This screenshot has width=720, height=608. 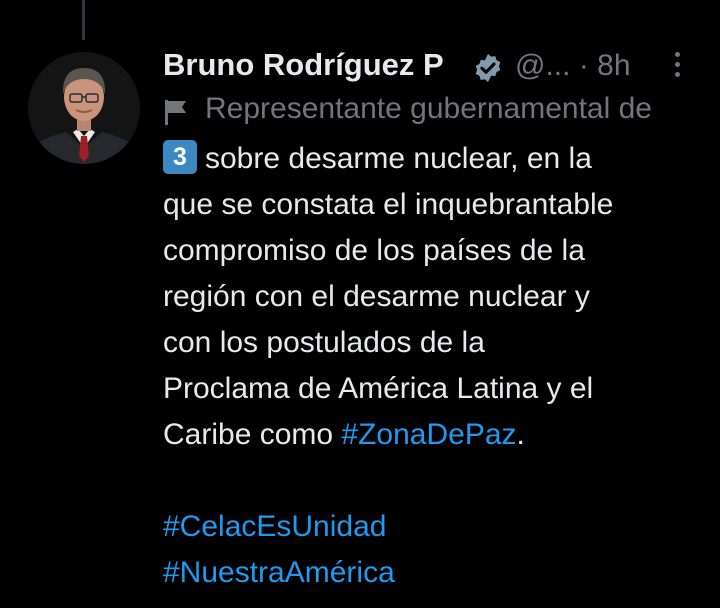 What do you see at coordinates (252, 434) in the screenshot?
I see `tweet-text-segment: Caribe como` at bounding box center [252, 434].